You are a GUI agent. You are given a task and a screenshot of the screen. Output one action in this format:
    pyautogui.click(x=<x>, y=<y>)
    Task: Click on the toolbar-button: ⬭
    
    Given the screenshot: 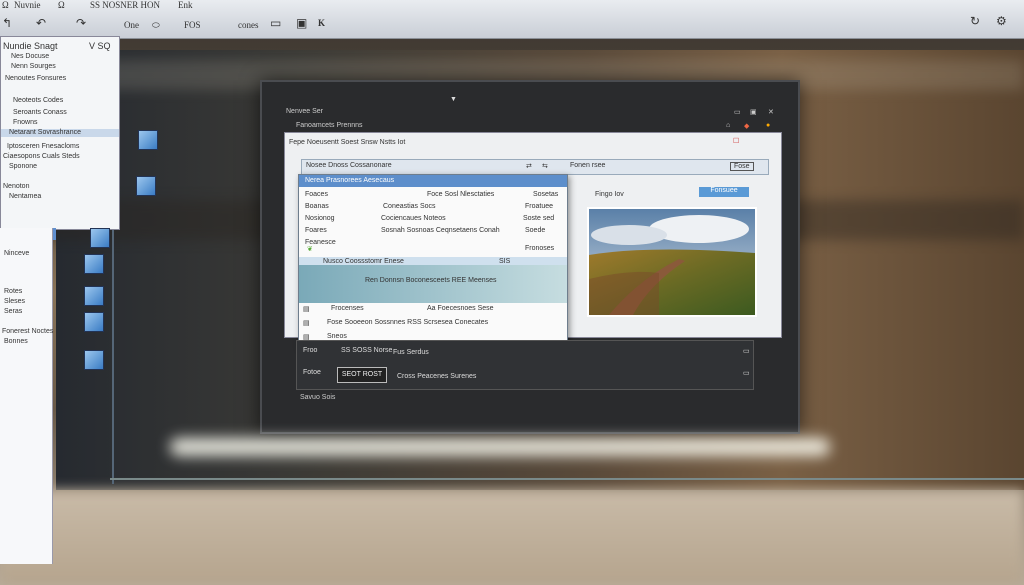 What is the action you would take?
    pyautogui.click(x=156, y=25)
    